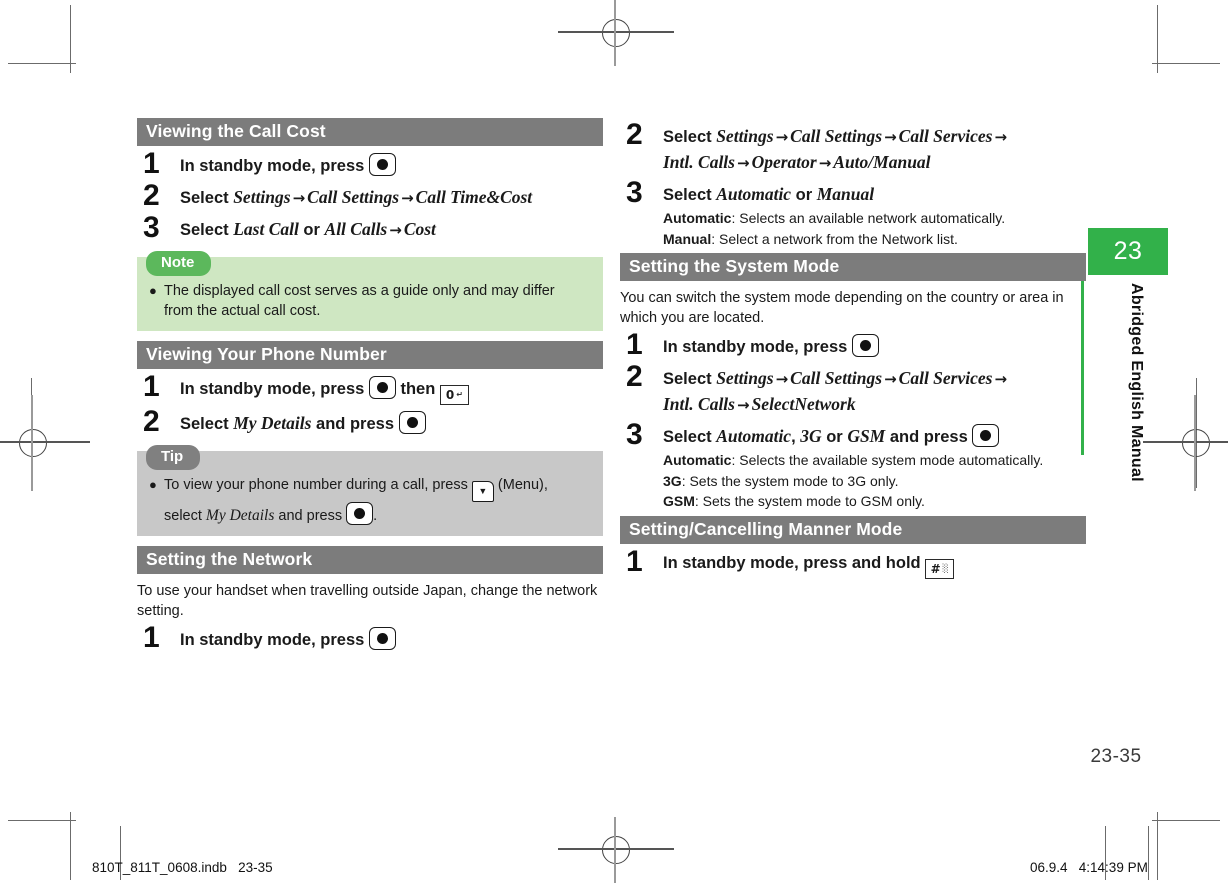 This screenshot has height=886, width=1228. Describe the element at coordinates (482, 491) in the screenshot. I see `menu-softkey-icon: ▼` at that location.